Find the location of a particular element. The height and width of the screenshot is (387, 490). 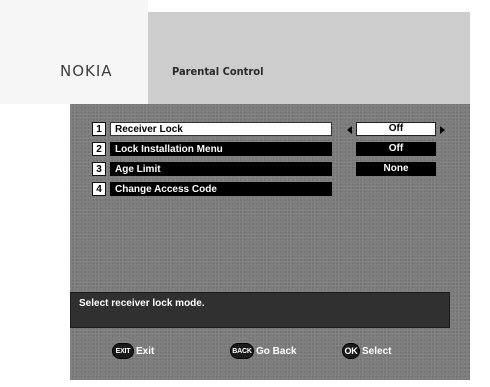

exit-label: Exit is located at coordinates (145, 351).